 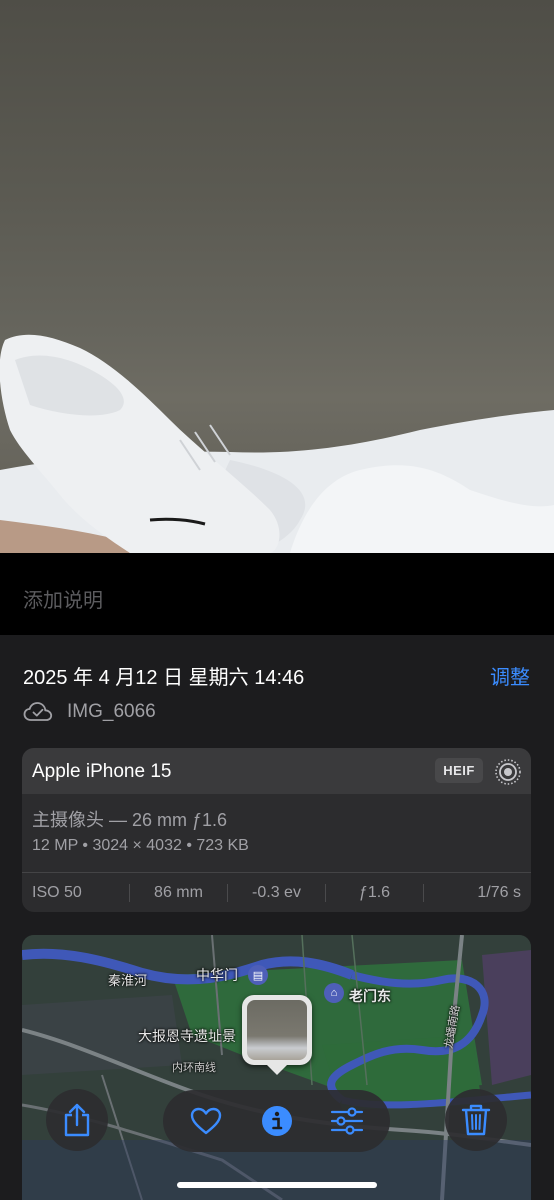 I want to click on exif-exposure-bias: -0.3 ev, so click(x=276, y=892).